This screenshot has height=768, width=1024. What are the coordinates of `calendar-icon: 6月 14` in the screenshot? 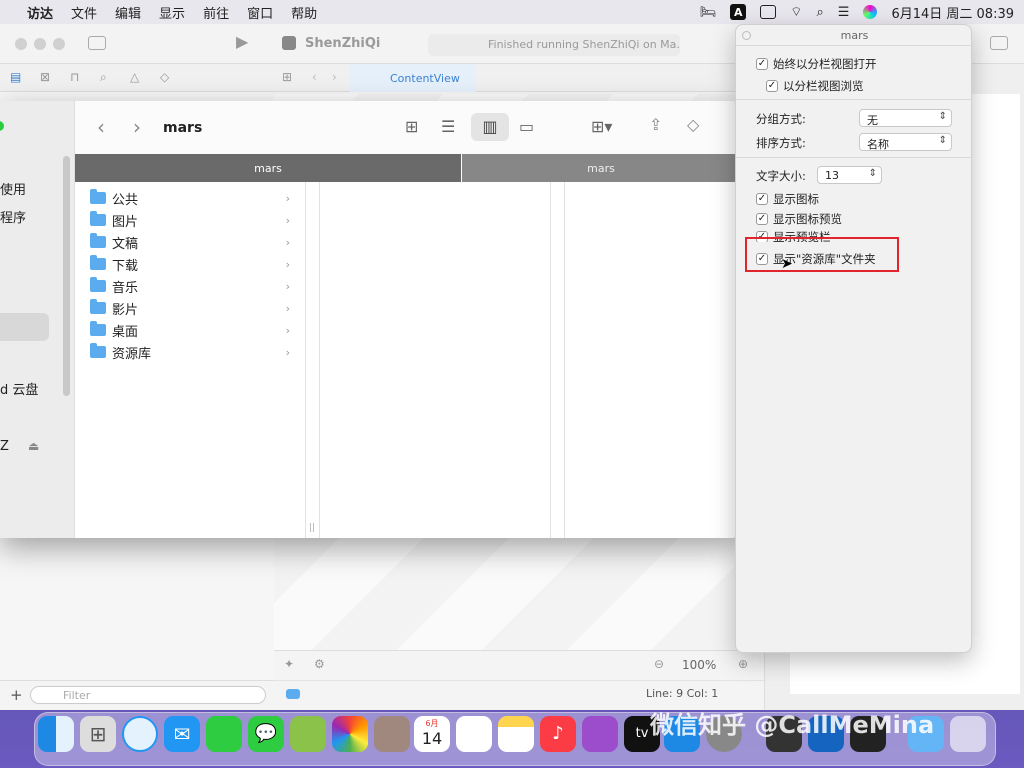 It's located at (432, 734).